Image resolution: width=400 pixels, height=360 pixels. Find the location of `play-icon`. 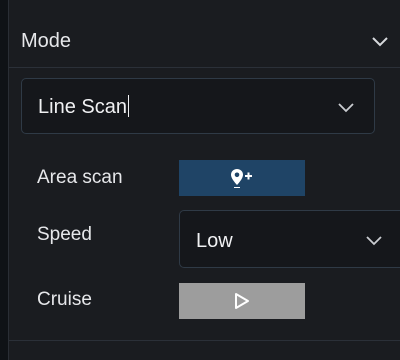

play-icon is located at coordinates (242, 301).